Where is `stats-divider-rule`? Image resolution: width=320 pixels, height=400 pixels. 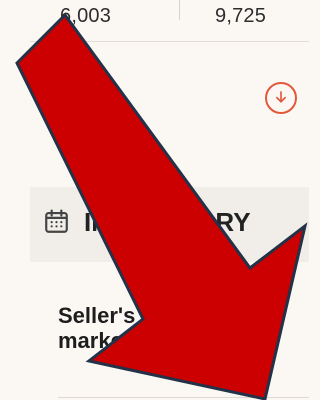 stats-divider-rule is located at coordinates (169, 41).